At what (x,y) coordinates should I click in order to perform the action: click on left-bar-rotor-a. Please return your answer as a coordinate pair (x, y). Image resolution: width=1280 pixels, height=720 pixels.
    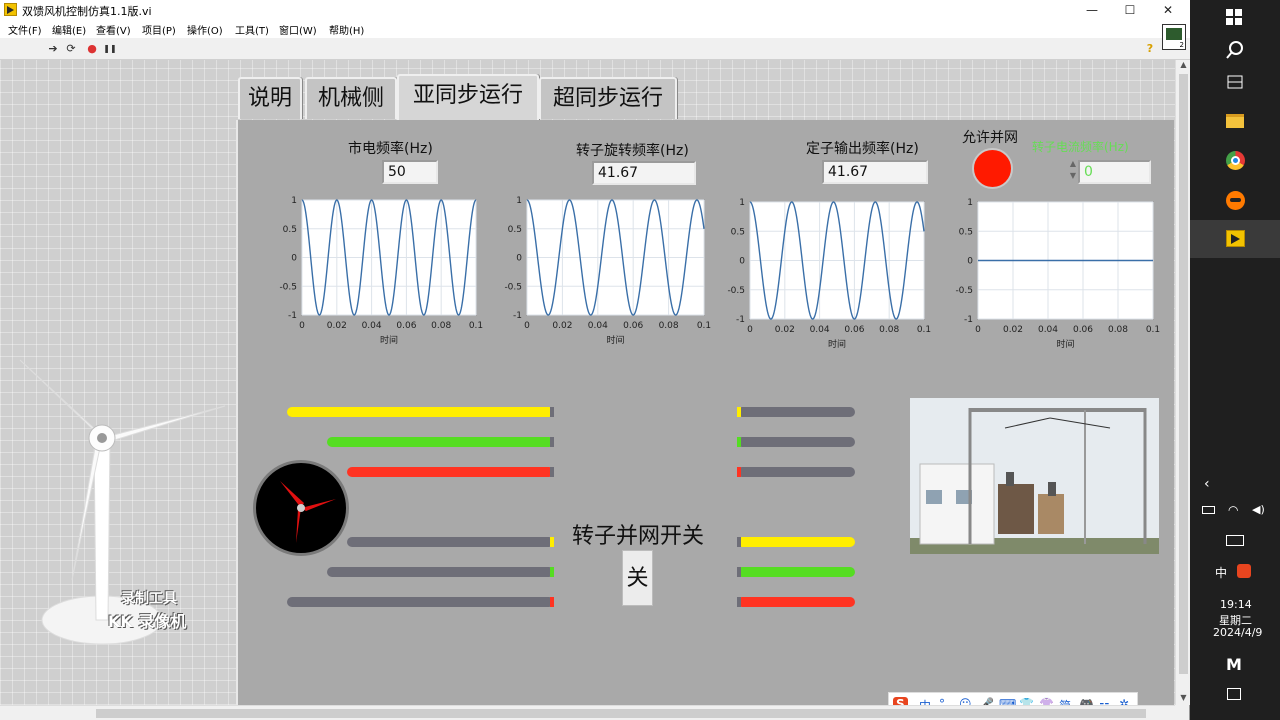
    Looking at the image, I should click on (450, 542).